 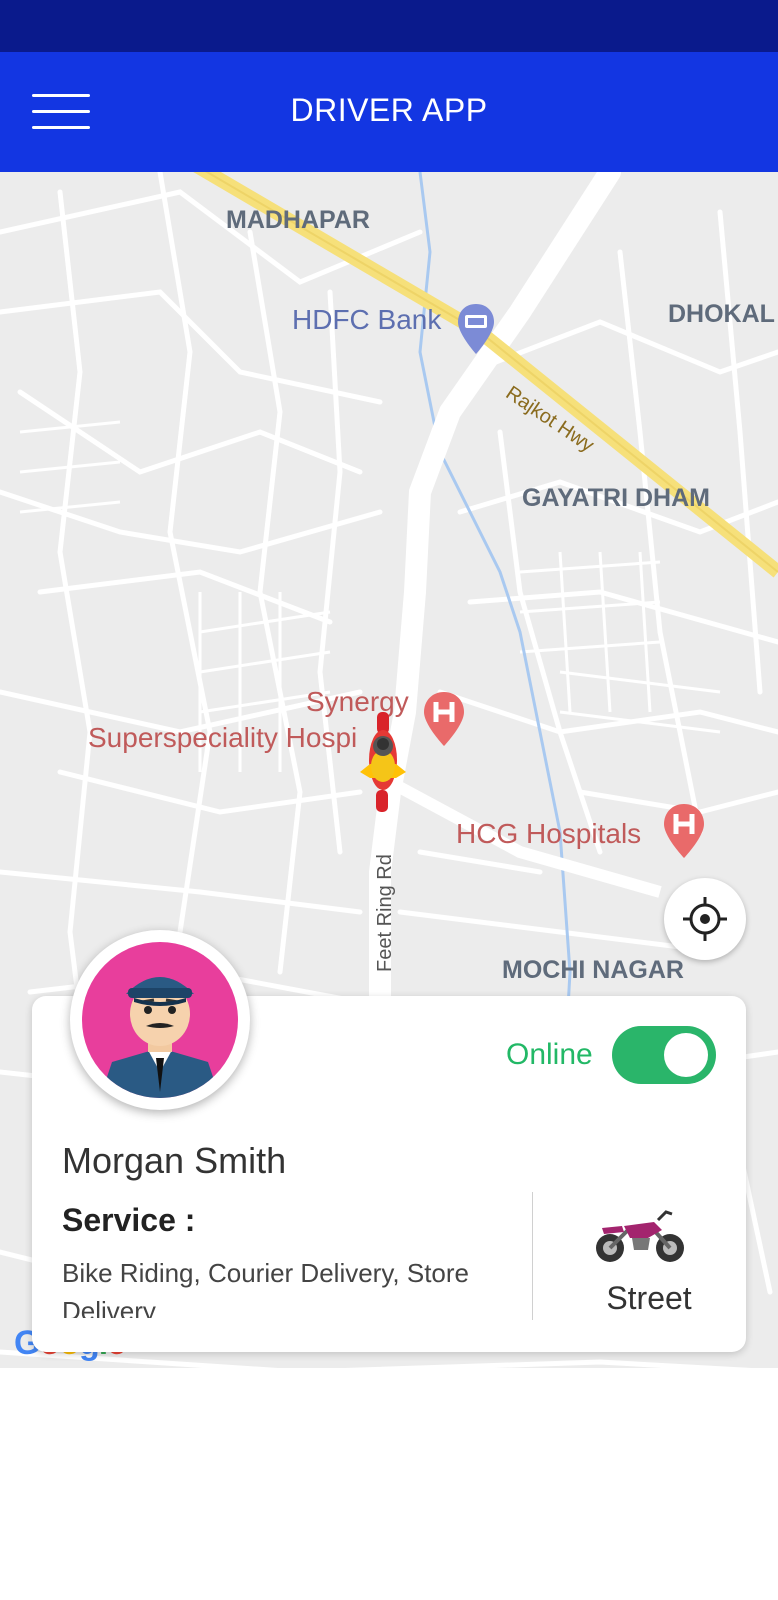 I want to click on vehicle-type-label: Street, so click(x=649, y=1298).